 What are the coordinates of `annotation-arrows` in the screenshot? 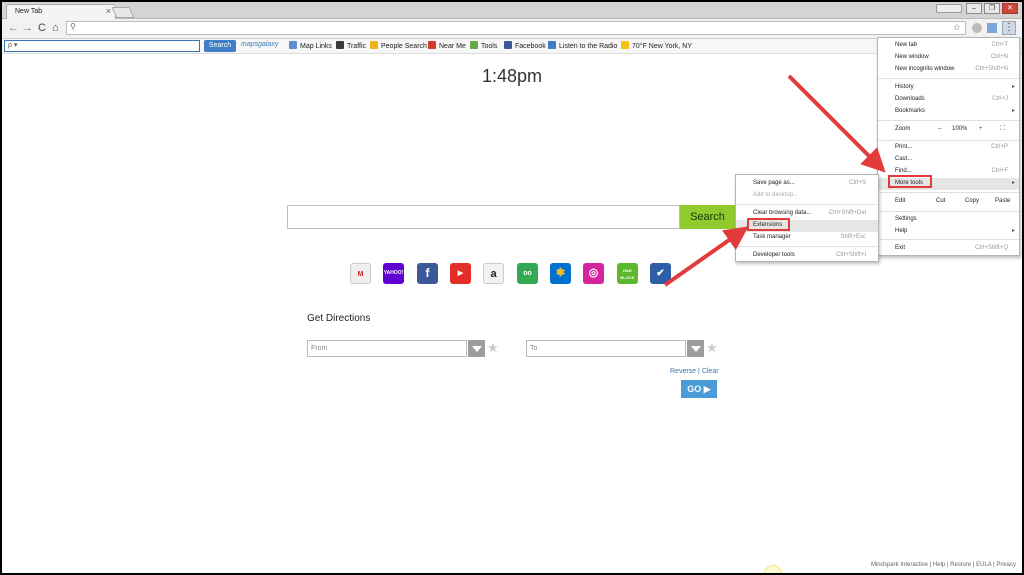 It's located at (774, 180).